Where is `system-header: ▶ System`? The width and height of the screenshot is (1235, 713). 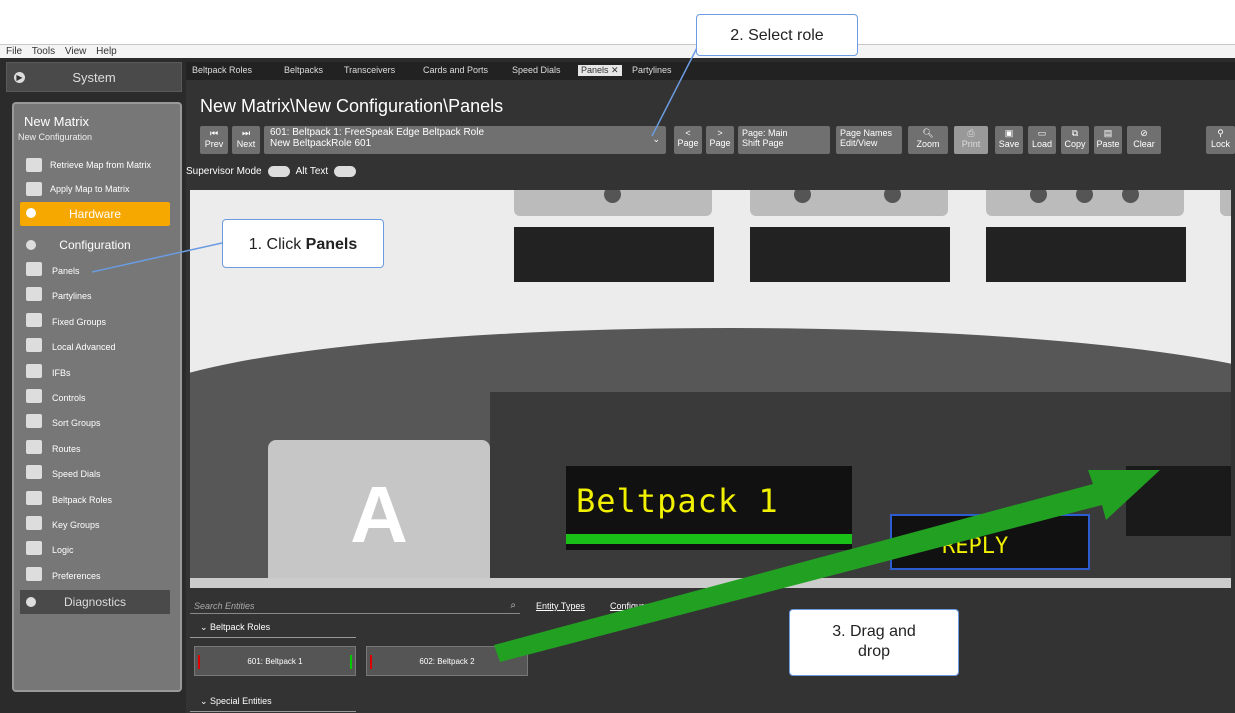
system-header: ▶ System is located at coordinates (94, 77).